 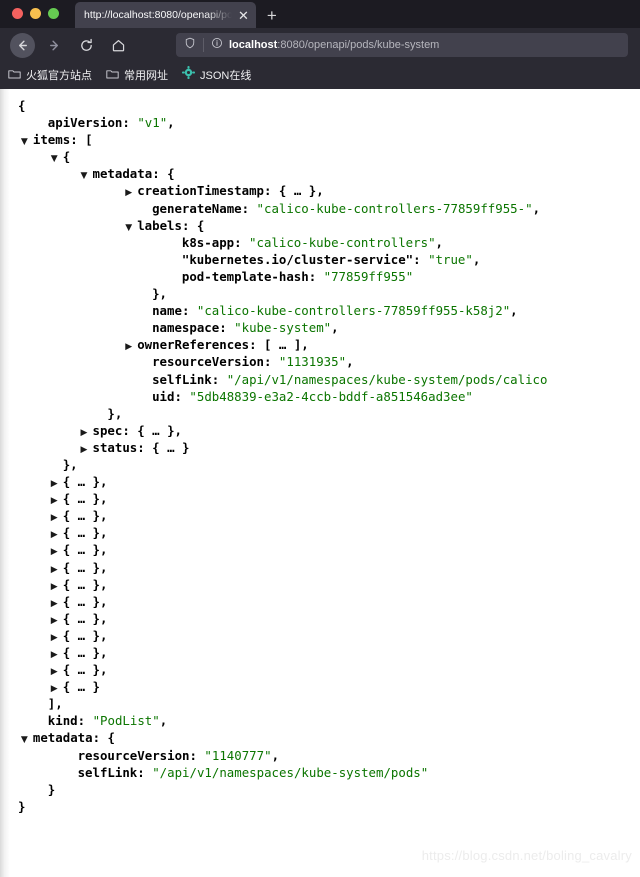 I want to click on json-row: resourceVersion: "1140777",, so click(x=323, y=755).